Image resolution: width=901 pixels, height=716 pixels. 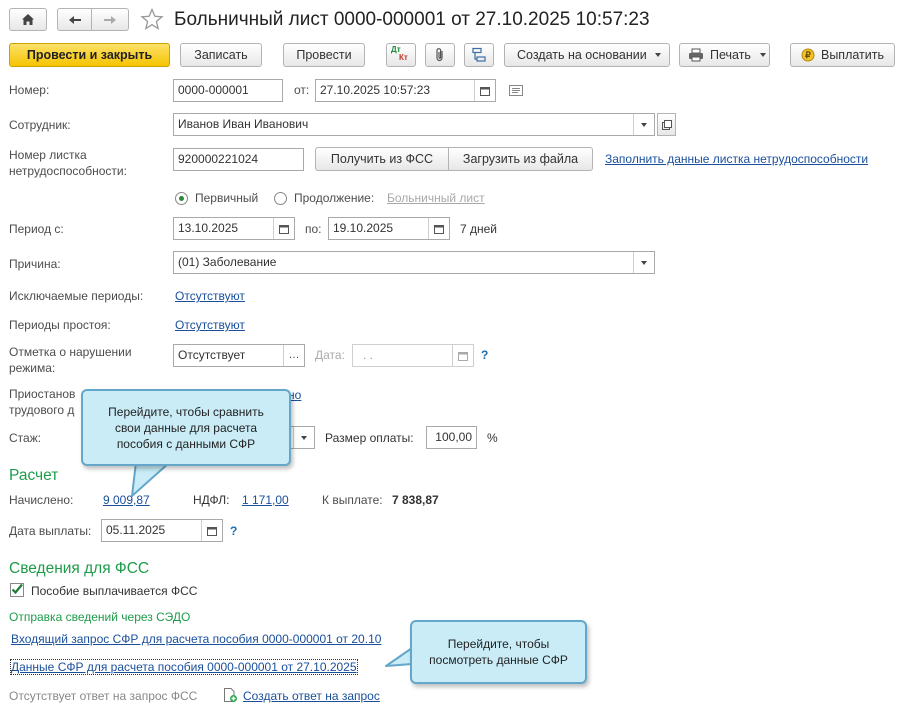 I want to click on accrued-label: Начислено:, so click(x=41, y=500).